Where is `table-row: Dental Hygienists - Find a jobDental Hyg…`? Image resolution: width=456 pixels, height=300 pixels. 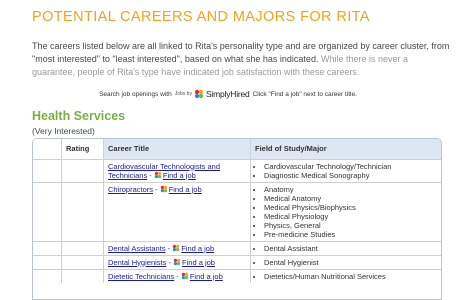
table-row: Dental Hygienists - Find a jobDental Hyg… is located at coordinates (237, 261).